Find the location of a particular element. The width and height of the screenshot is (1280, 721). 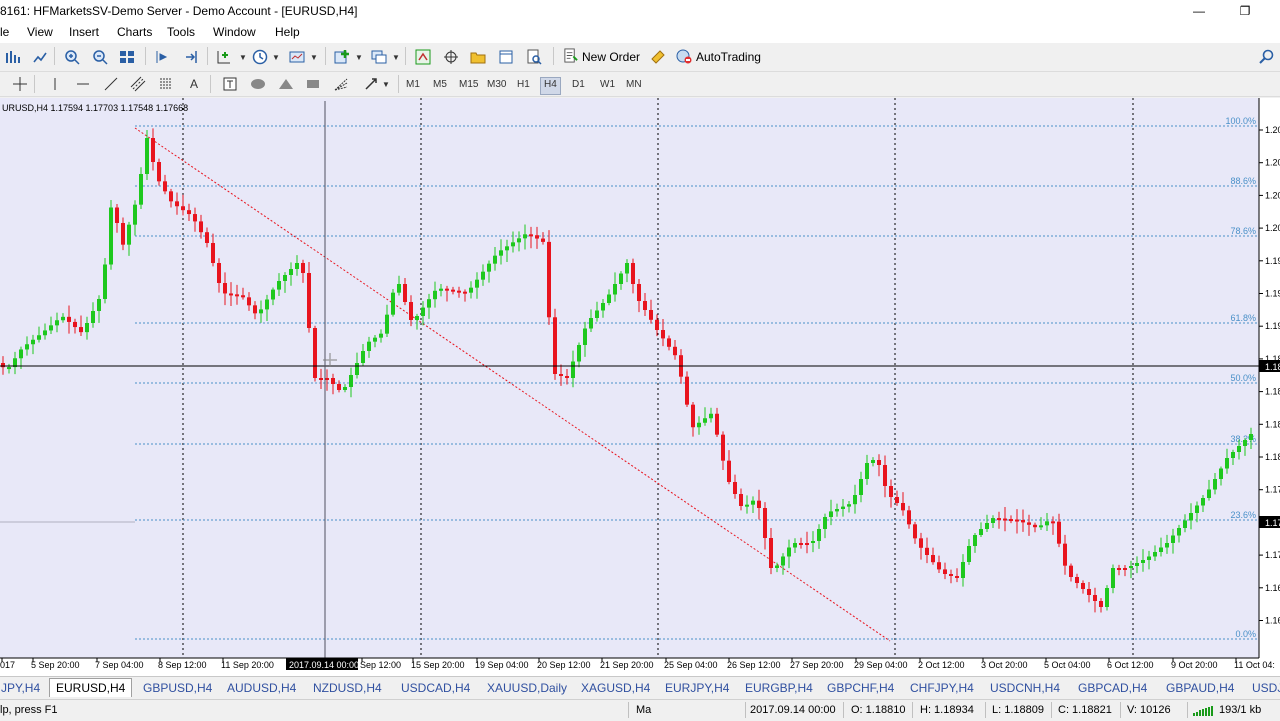

autotrading-button: AutoTrading is located at coordinates (718, 57).